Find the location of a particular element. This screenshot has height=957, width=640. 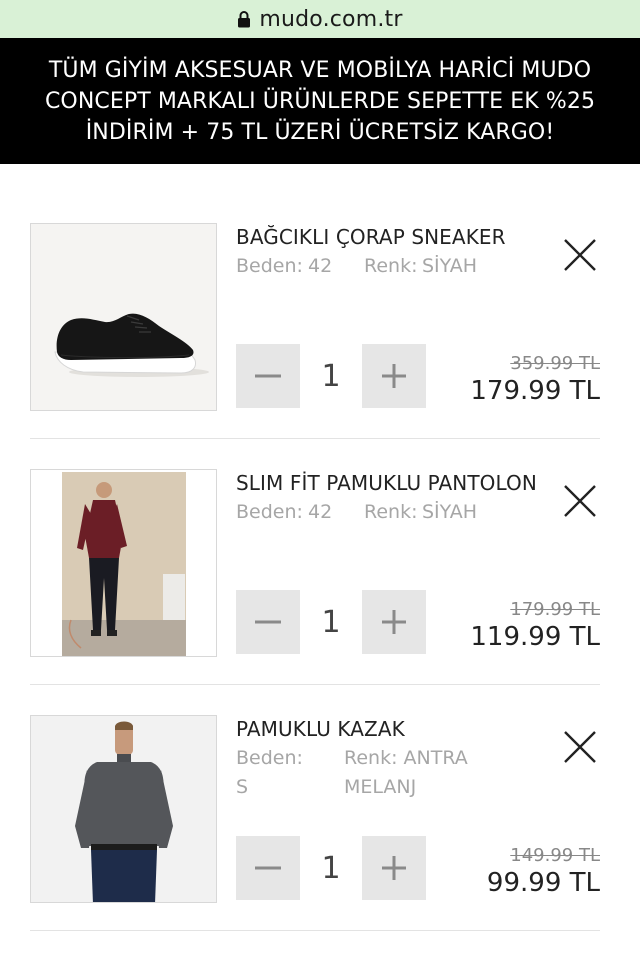

product-image-sneaker is located at coordinates (123, 317).